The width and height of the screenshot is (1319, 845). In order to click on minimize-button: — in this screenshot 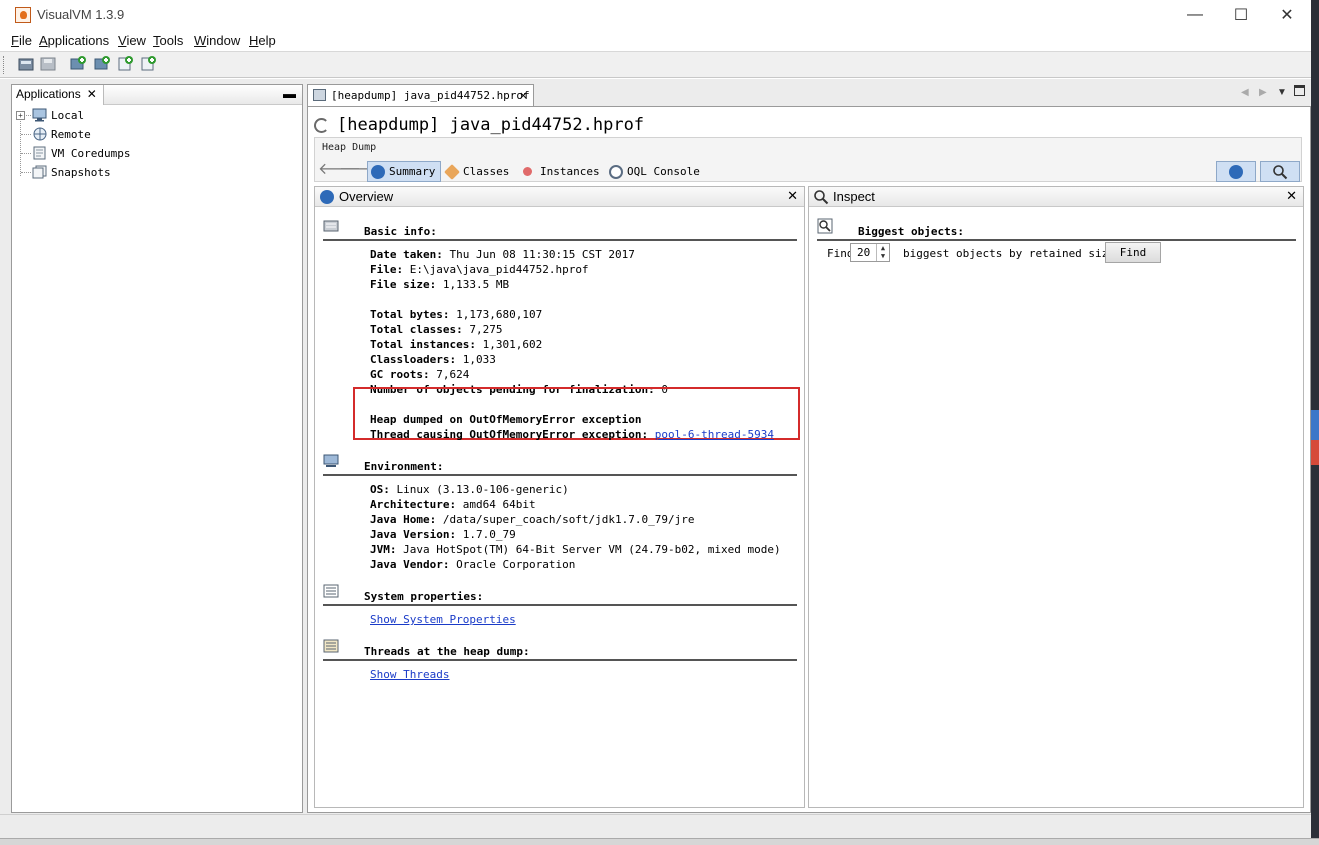, I will do `click(1195, 15)`.